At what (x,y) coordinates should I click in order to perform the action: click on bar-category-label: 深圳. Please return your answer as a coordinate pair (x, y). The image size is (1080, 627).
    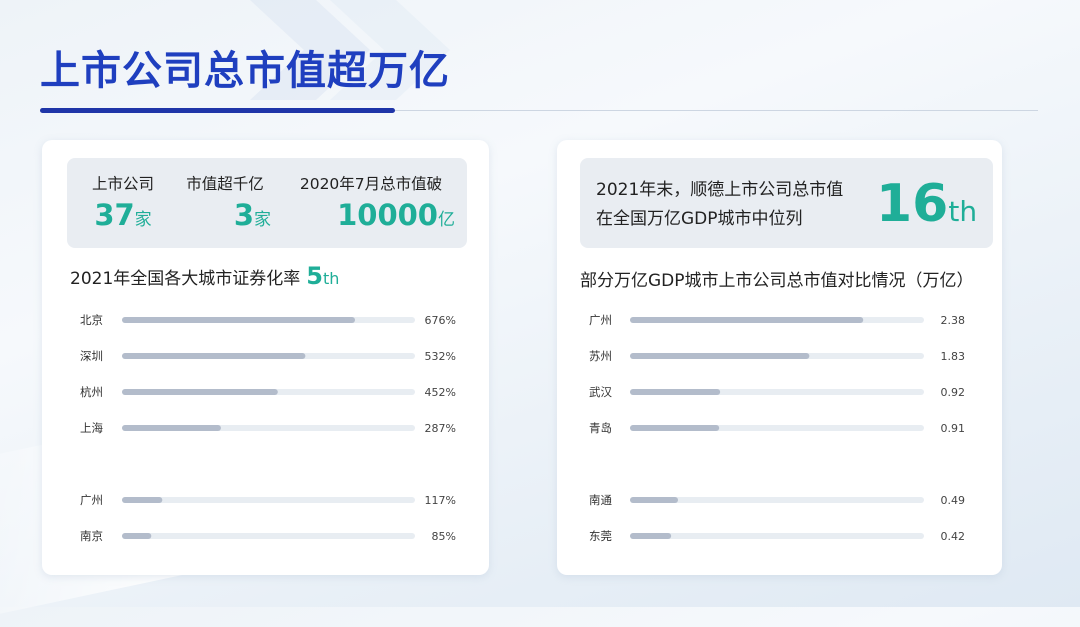
    Looking at the image, I should click on (91, 356).